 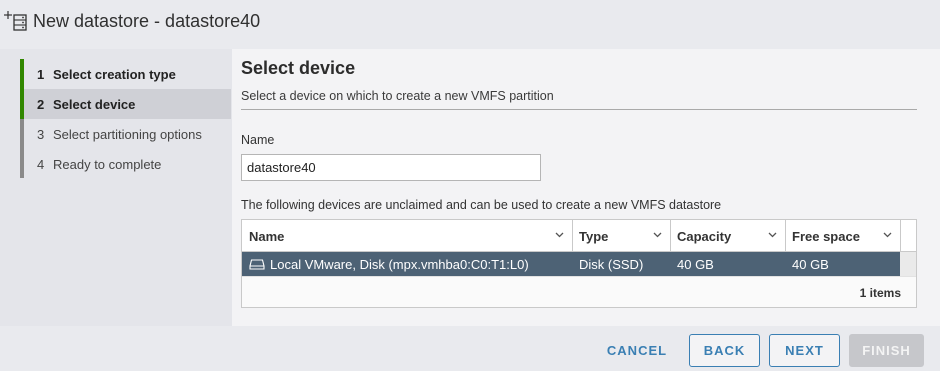 What do you see at coordinates (298, 68) in the screenshot?
I see `page-title: Select device` at bounding box center [298, 68].